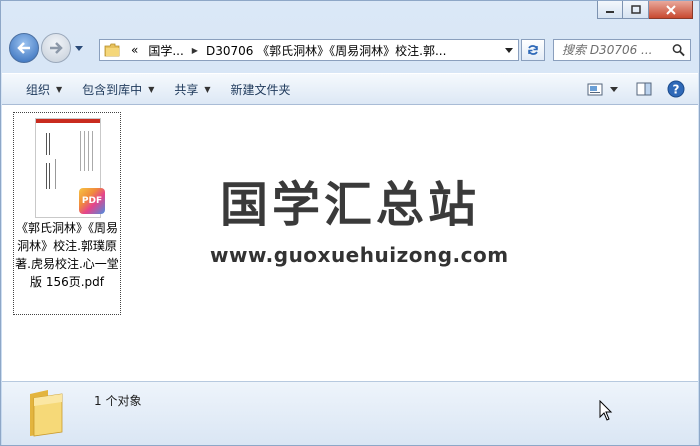 The width and height of the screenshot is (700, 446). I want to click on help-button: ?, so click(676, 89).